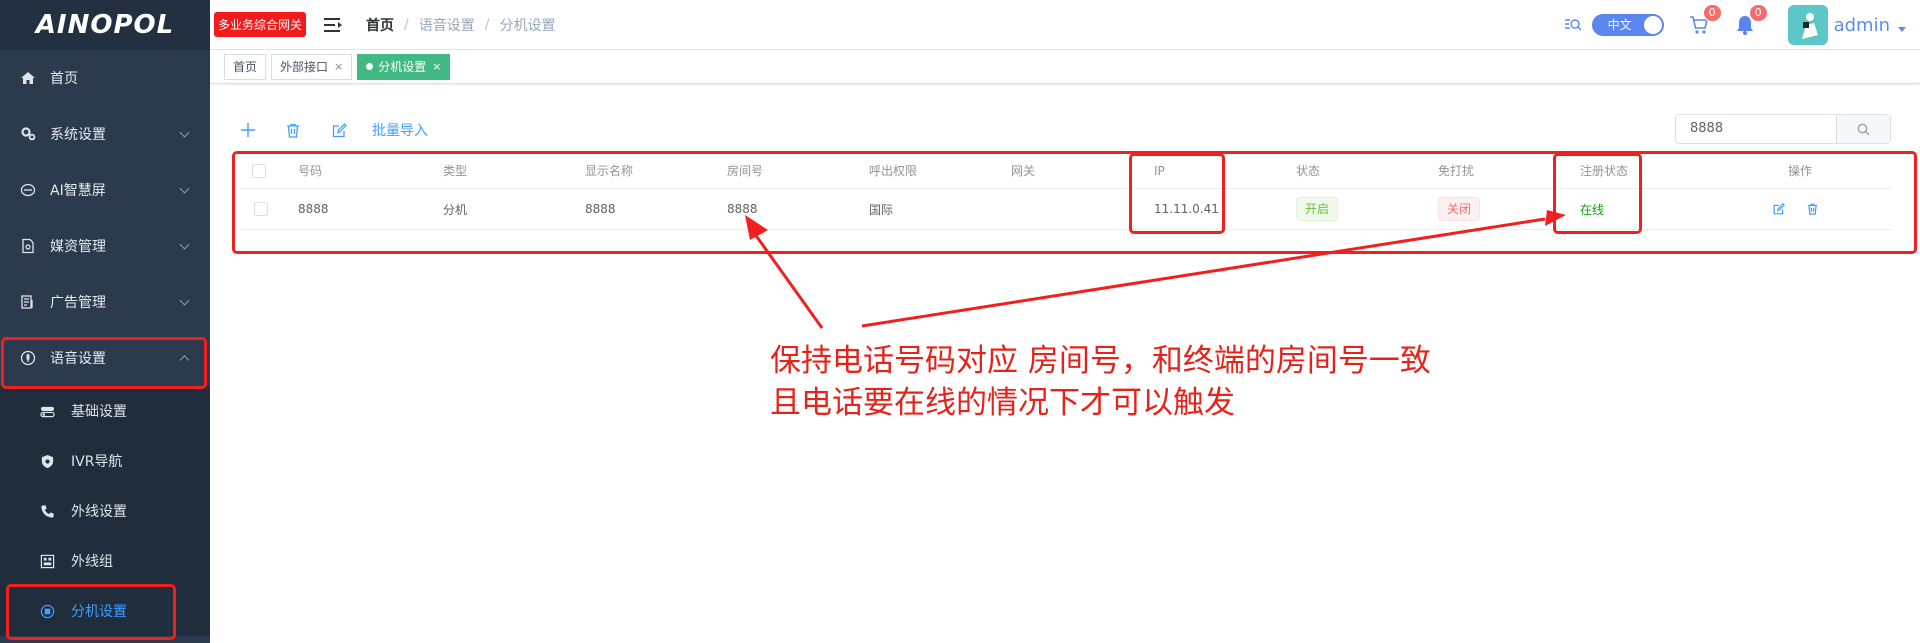  What do you see at coordinates (1203, 272) in the screenshot?
I see `arrow-to-reg-status` at bounding box center [1203, 272].